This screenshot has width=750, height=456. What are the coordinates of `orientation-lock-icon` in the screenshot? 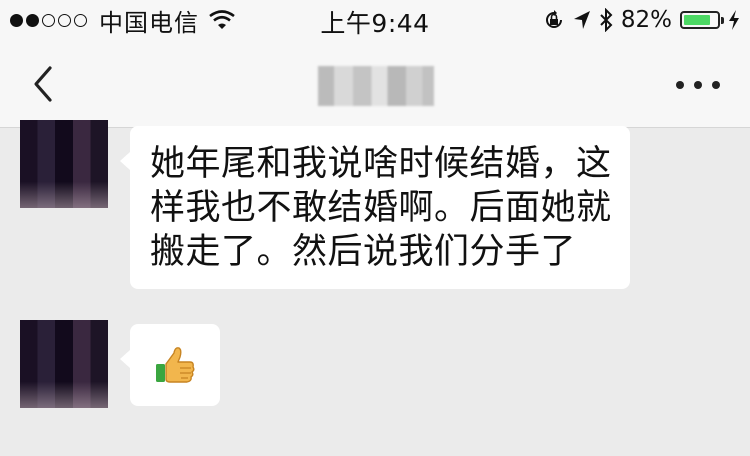 It's located at (553, 19).